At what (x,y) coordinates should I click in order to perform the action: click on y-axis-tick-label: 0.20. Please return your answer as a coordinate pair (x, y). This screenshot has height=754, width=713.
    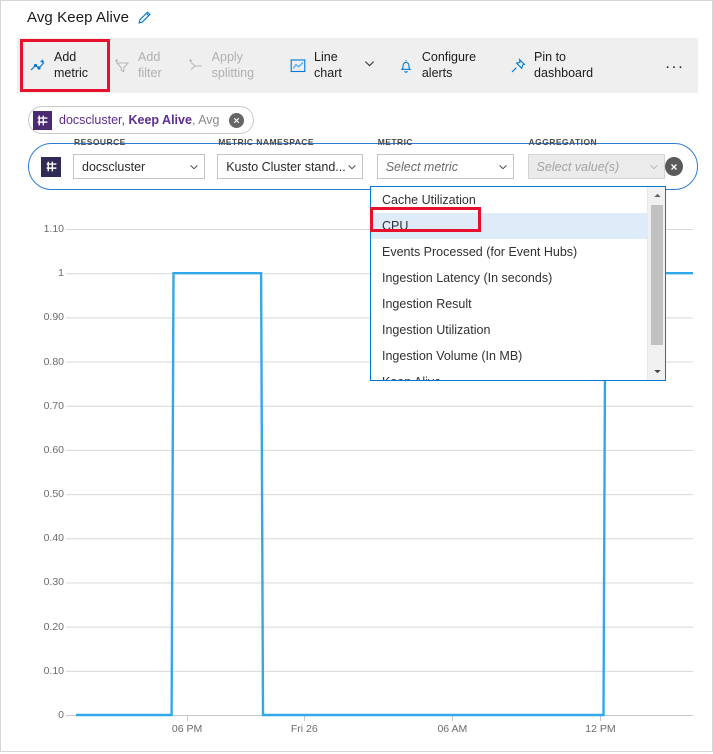
    Looking at the image, I should click on (53, 626).